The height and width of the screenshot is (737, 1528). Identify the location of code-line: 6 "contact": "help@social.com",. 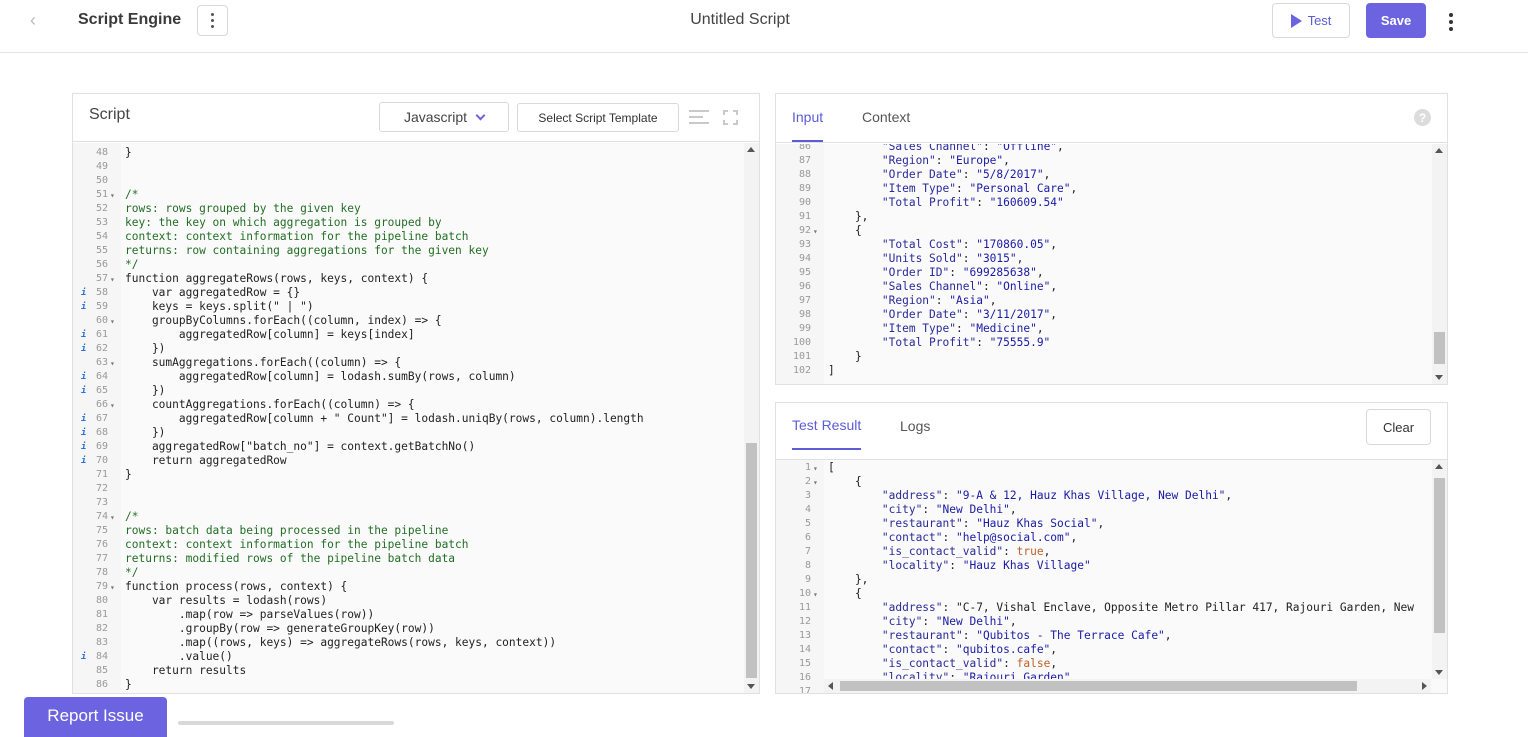
(1103, 538).